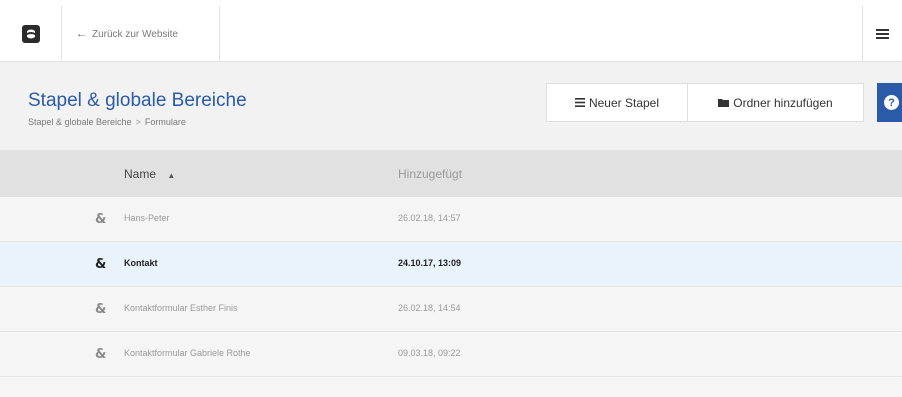  Describe the element at coordinates (147, 218) in the screenshot. I see `row-name: Hans-Peter` at that location.